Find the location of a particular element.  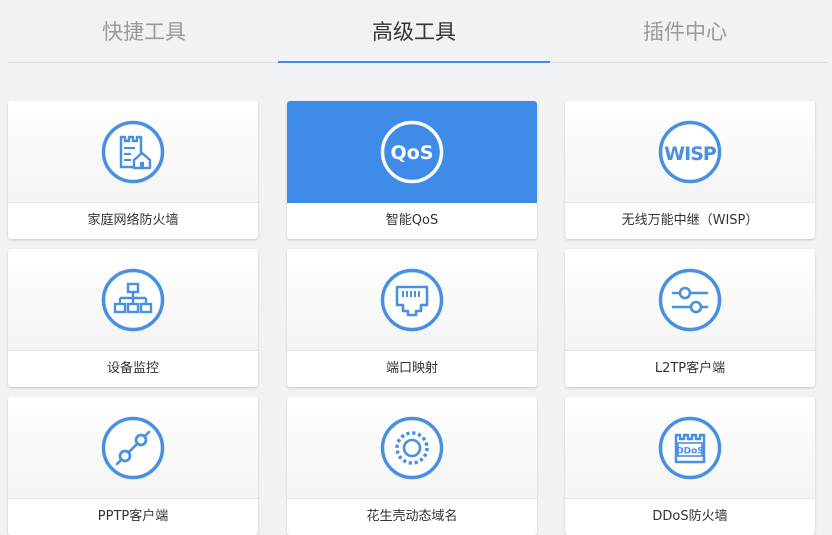

tool-card-wisp: WISP 无线万能中继（WISP） is located at coordinates (690, 170).